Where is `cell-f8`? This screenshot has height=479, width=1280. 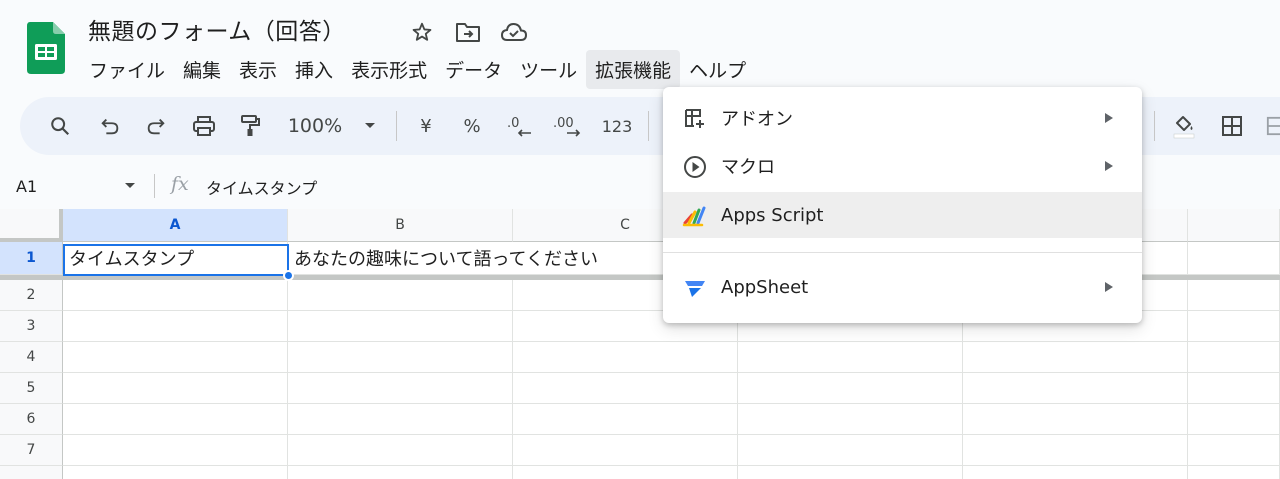 cell-f8 is located at coordinates (1234, 472).